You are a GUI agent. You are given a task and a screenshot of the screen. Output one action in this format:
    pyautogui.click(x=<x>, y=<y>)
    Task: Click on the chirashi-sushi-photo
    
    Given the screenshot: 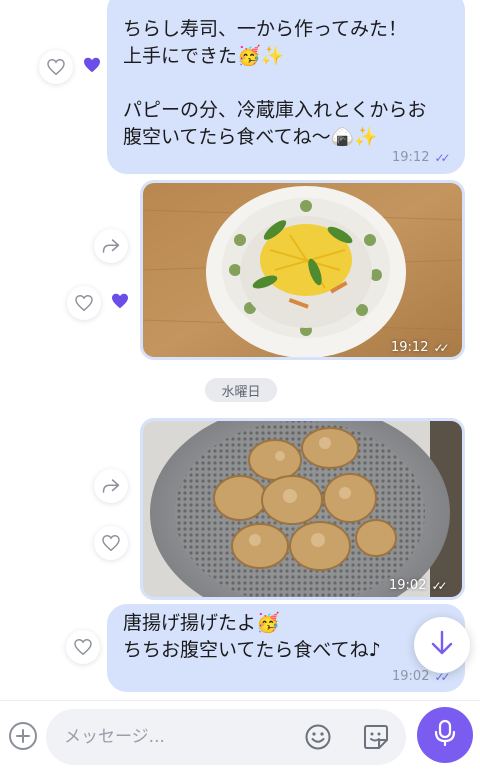 What is the action you would take?
    pyautogui.click(x=302, y=270)
    